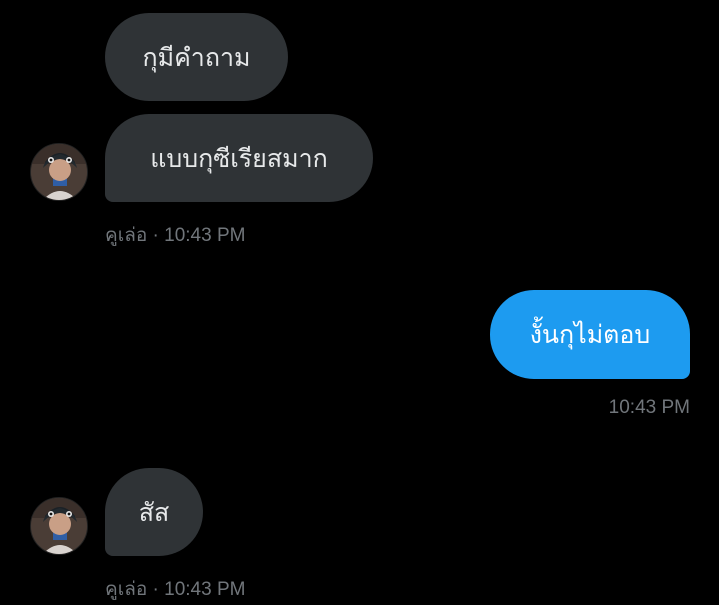 Image resolution: width=719 pixels, height=605 pixels. I want to click on message-text: กุมีคำถาม, so click(196, 57).